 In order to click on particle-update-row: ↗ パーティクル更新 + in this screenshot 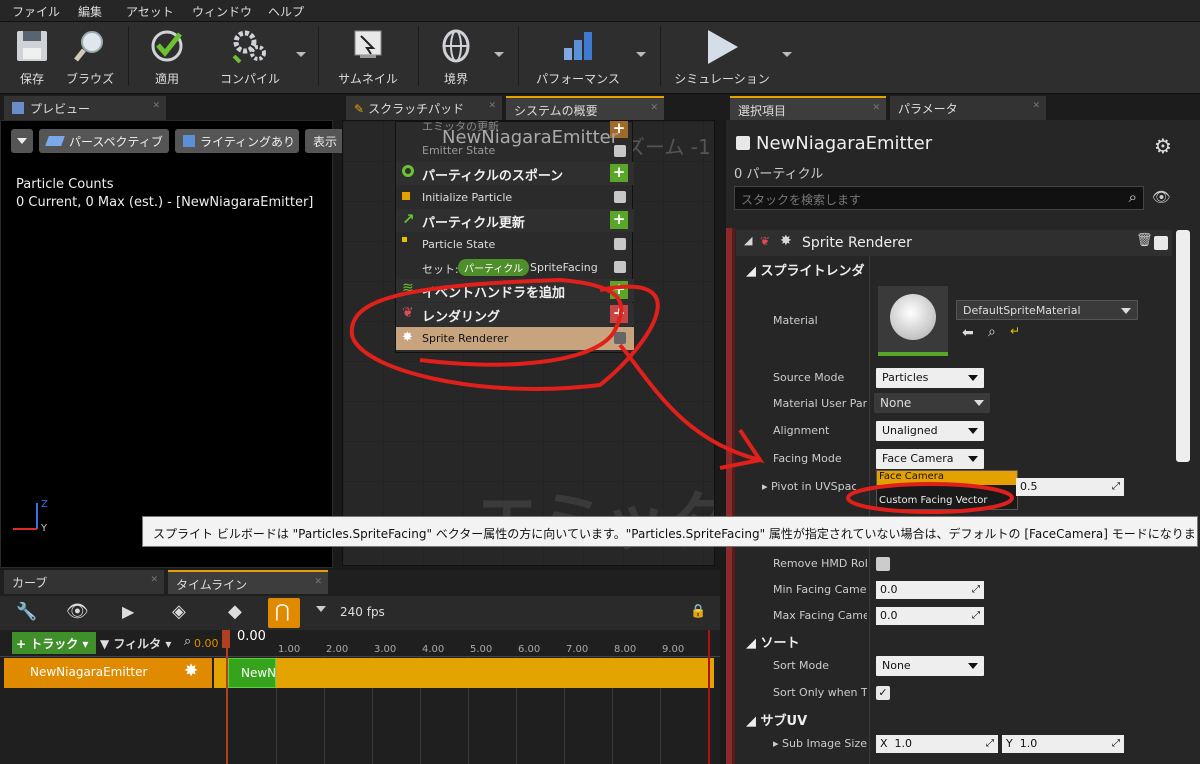, I will do `click(515, 220)`.